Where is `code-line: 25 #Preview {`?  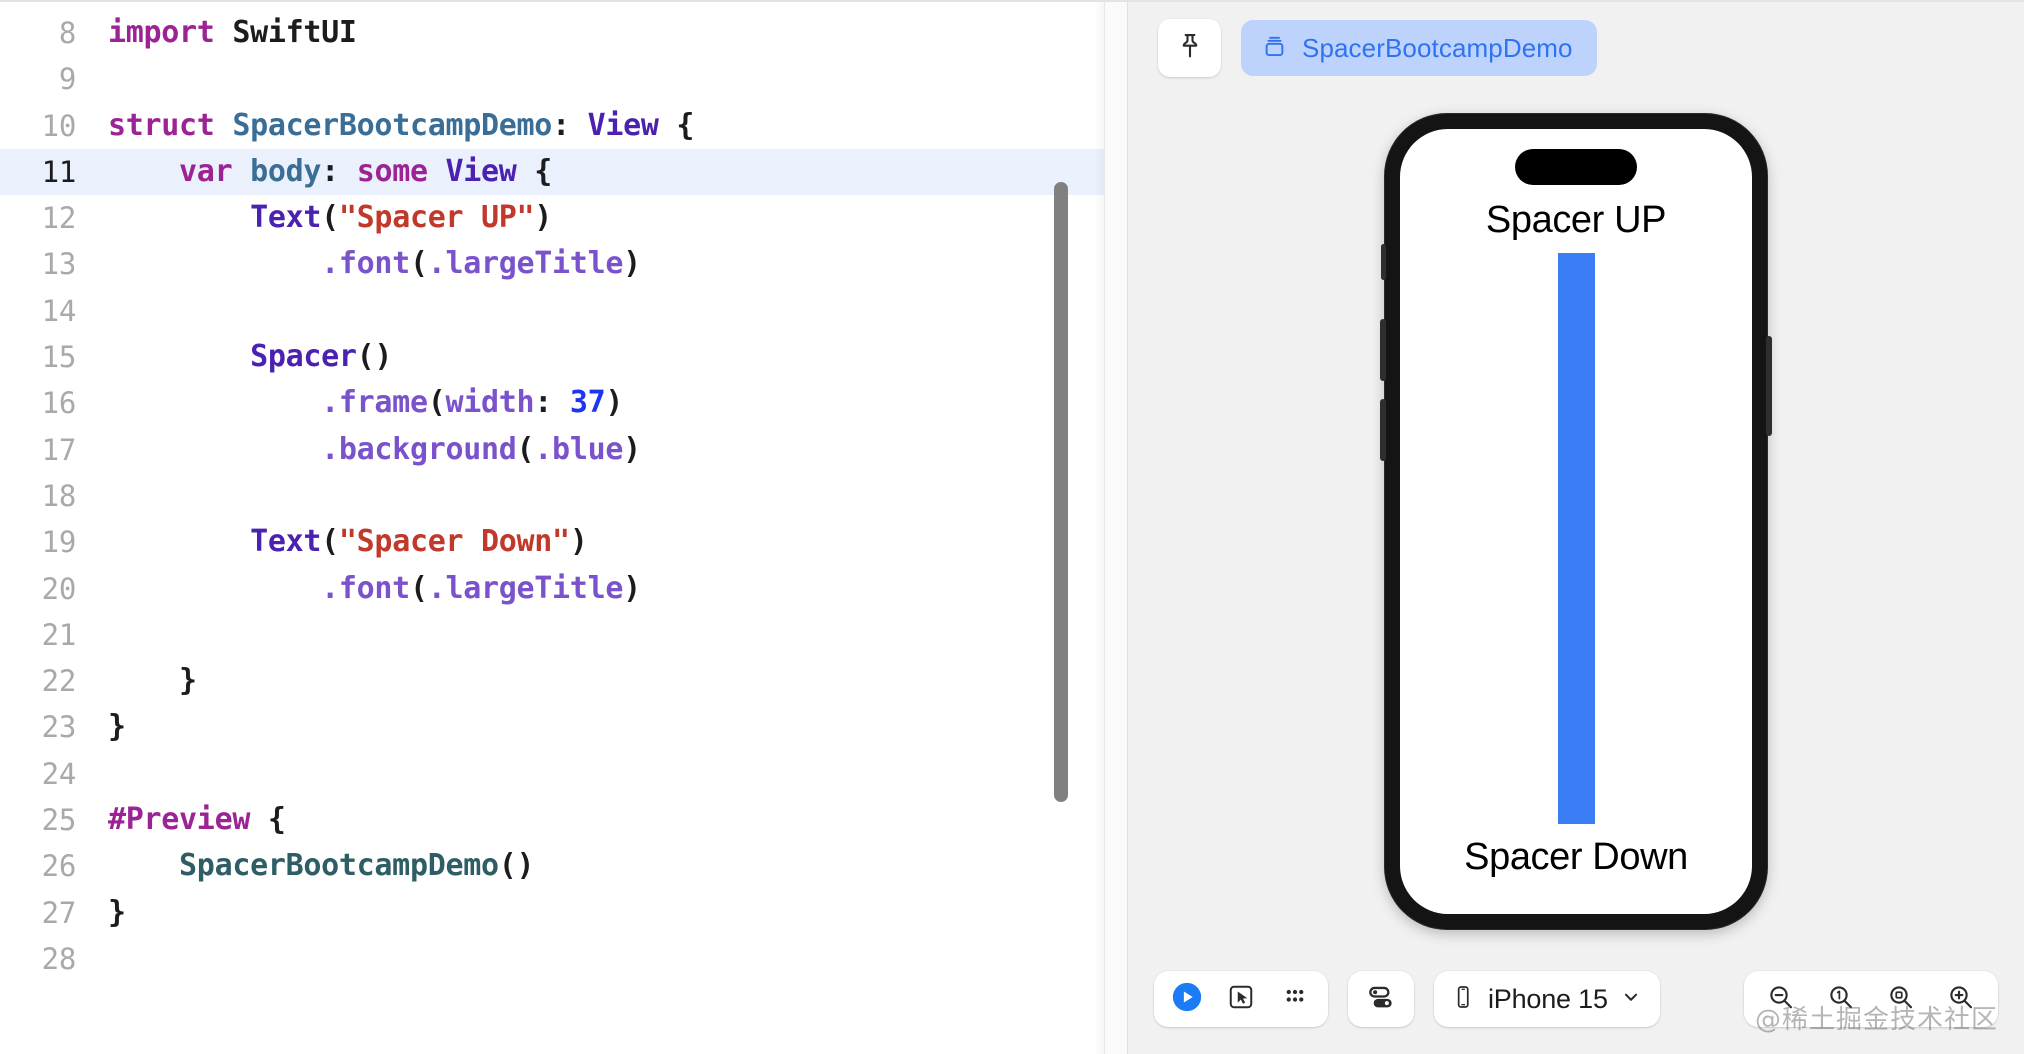 code-line: 25 #Preview { is located at coordinates (552, 820).